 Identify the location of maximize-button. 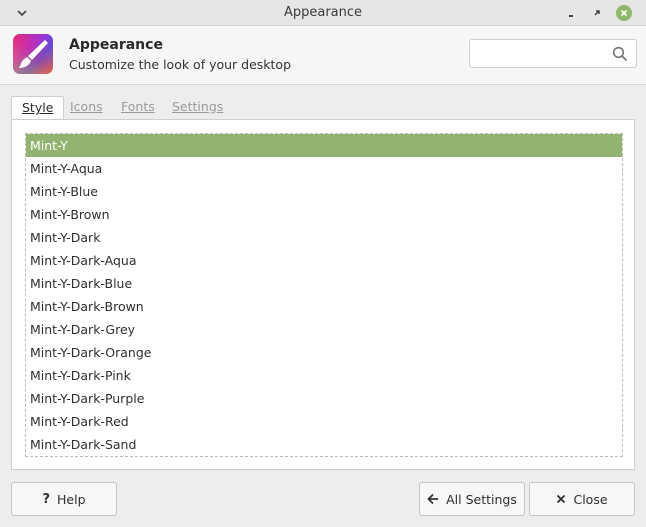
(597, 13).